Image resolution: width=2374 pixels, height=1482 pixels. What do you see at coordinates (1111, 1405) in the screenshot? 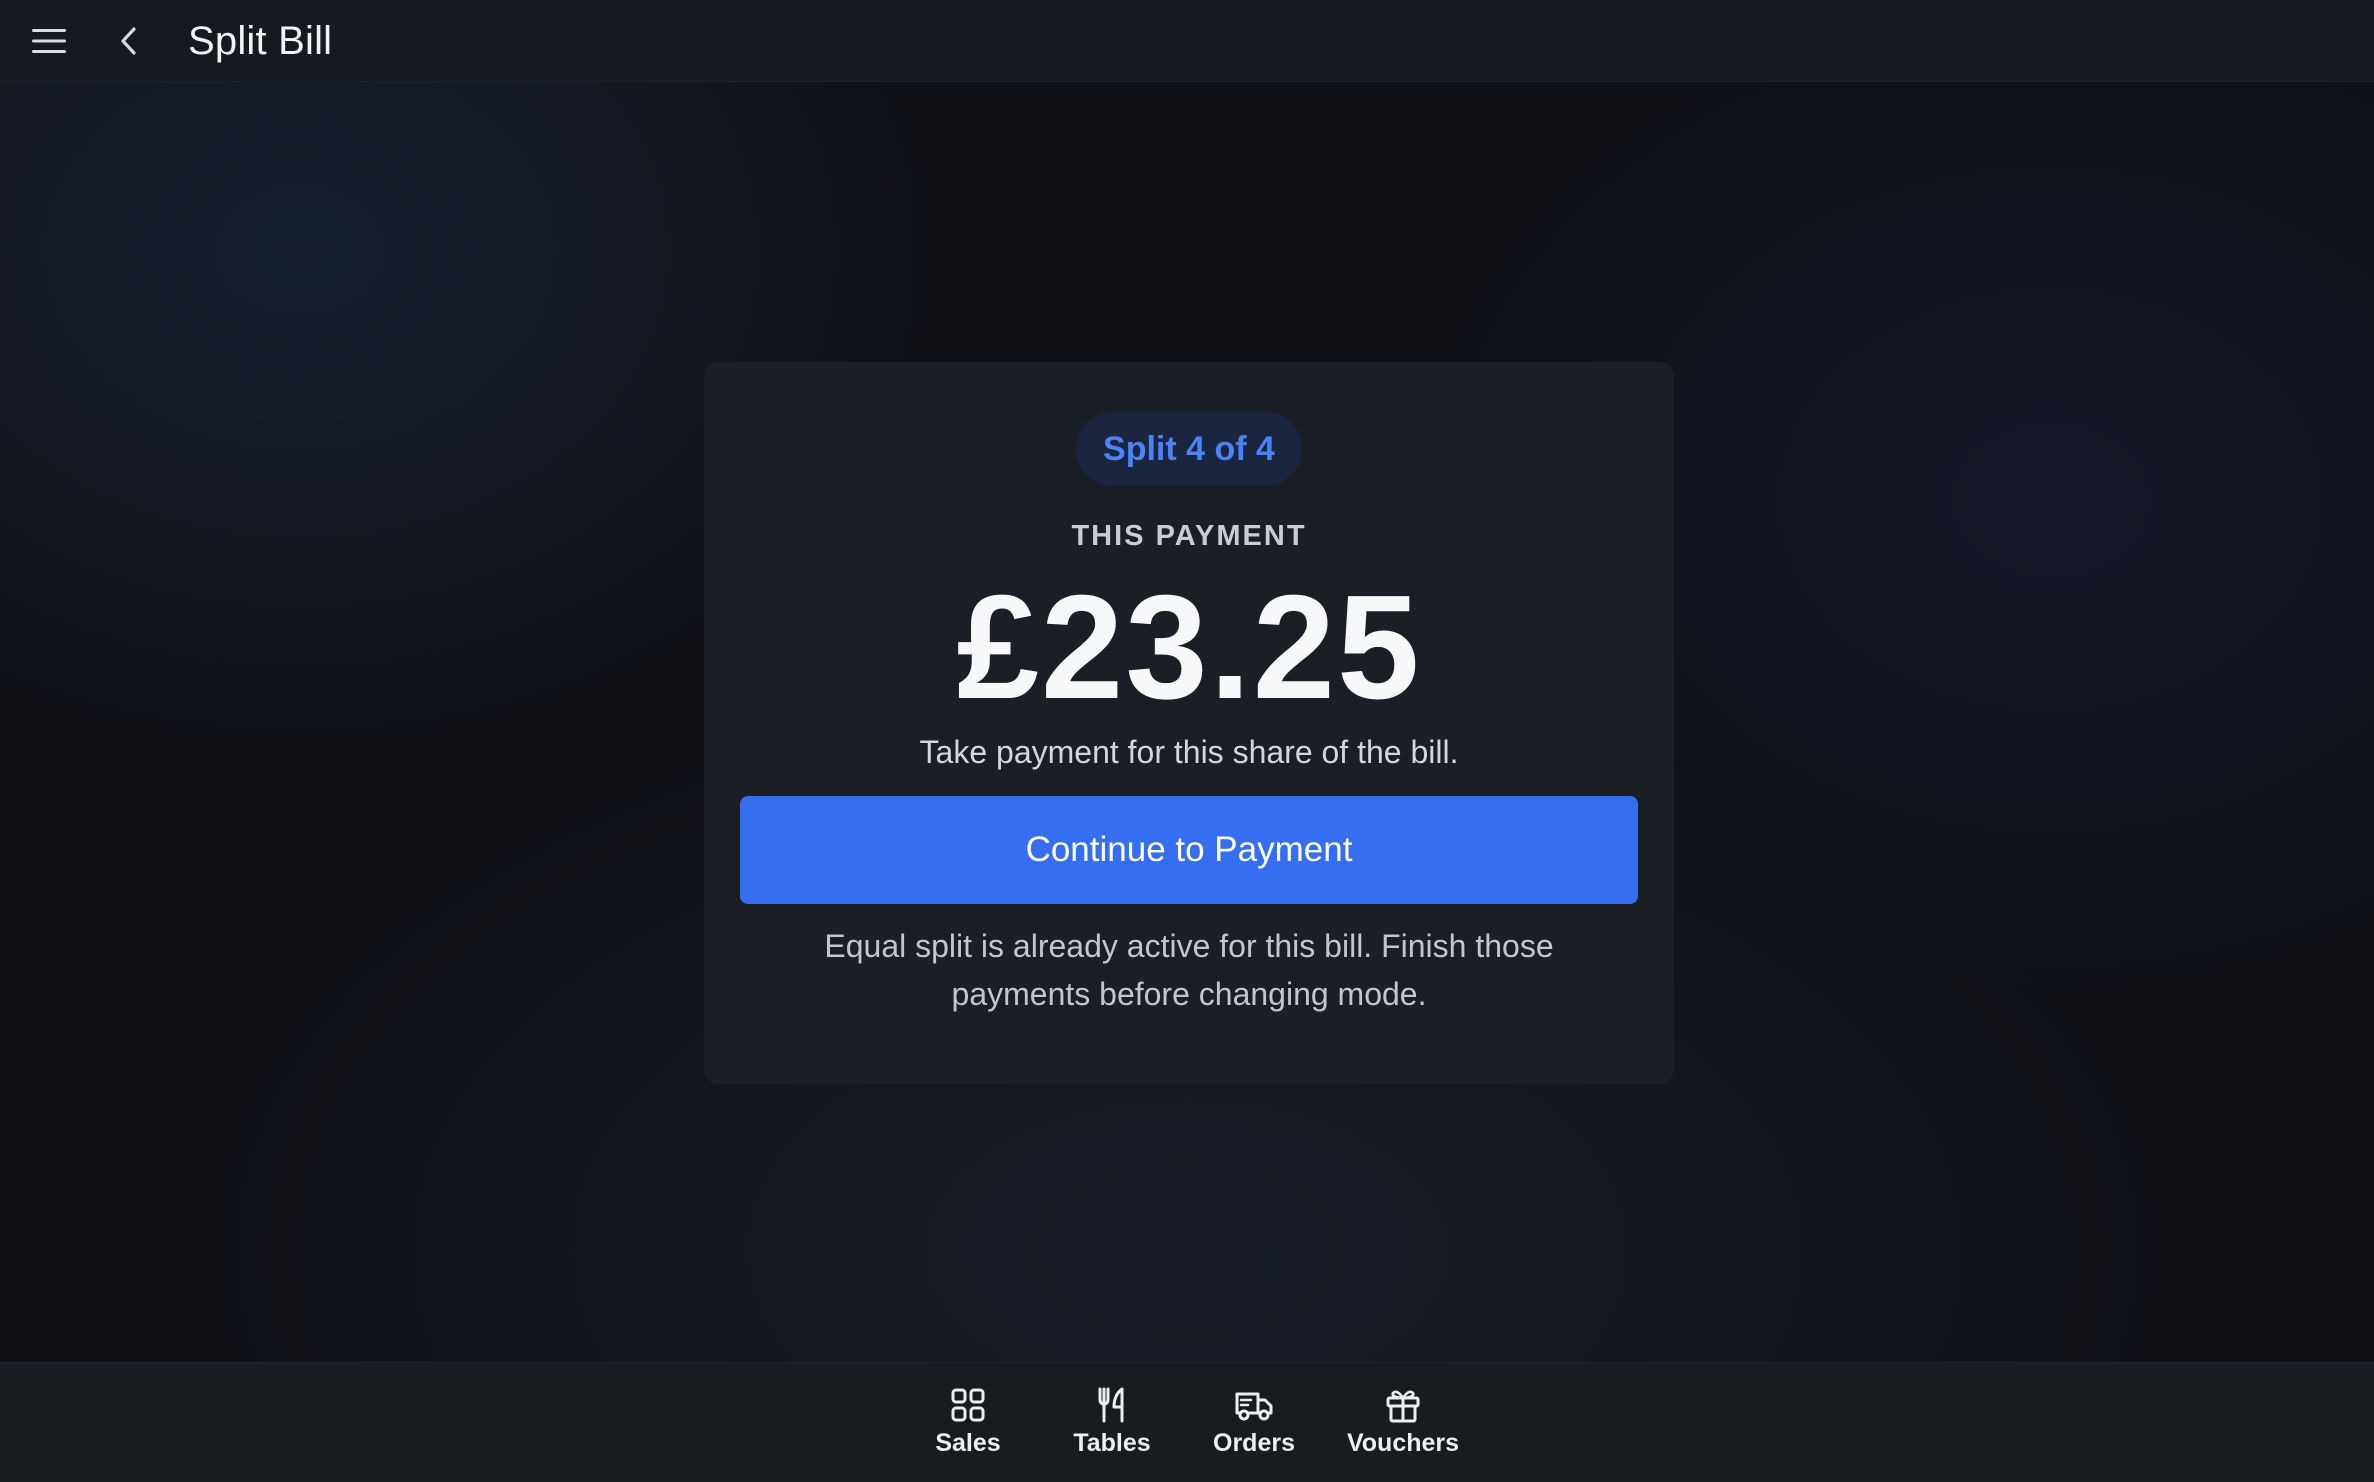
I see `fork-knife-icon` at bounding box center [1111, 1405].